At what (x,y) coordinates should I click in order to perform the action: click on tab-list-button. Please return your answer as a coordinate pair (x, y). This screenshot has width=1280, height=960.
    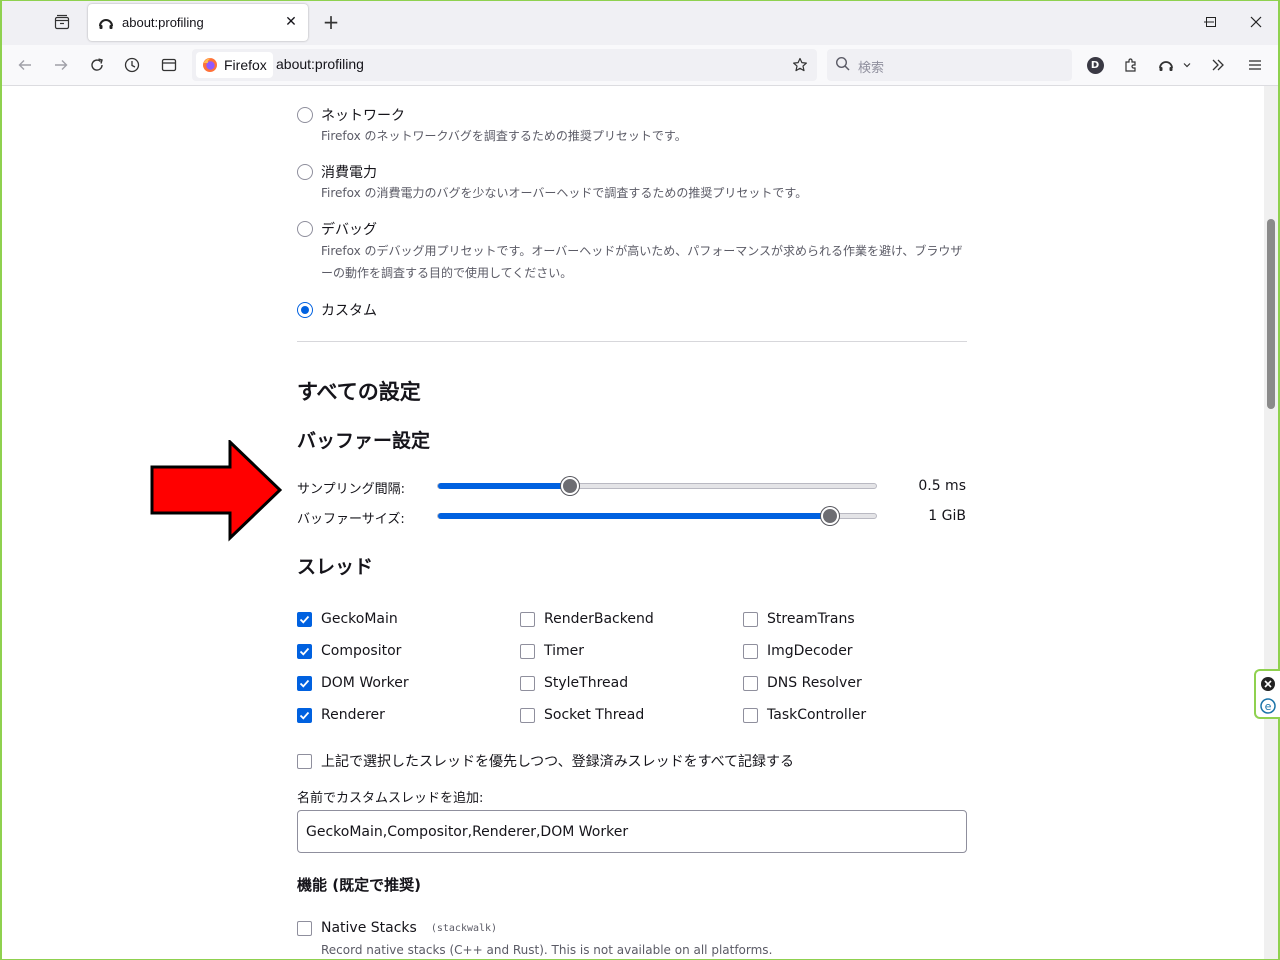
    Looking at the image, I should click on (62, 22).